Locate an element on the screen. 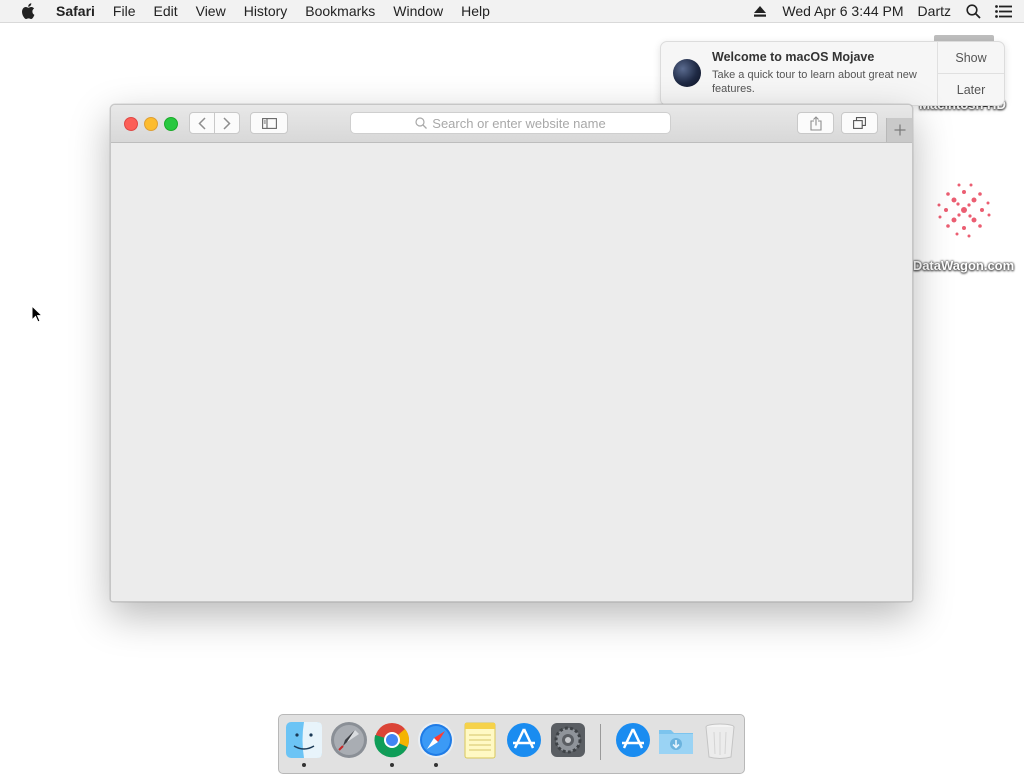  spotlight-button is located at coordinates (973, 11).